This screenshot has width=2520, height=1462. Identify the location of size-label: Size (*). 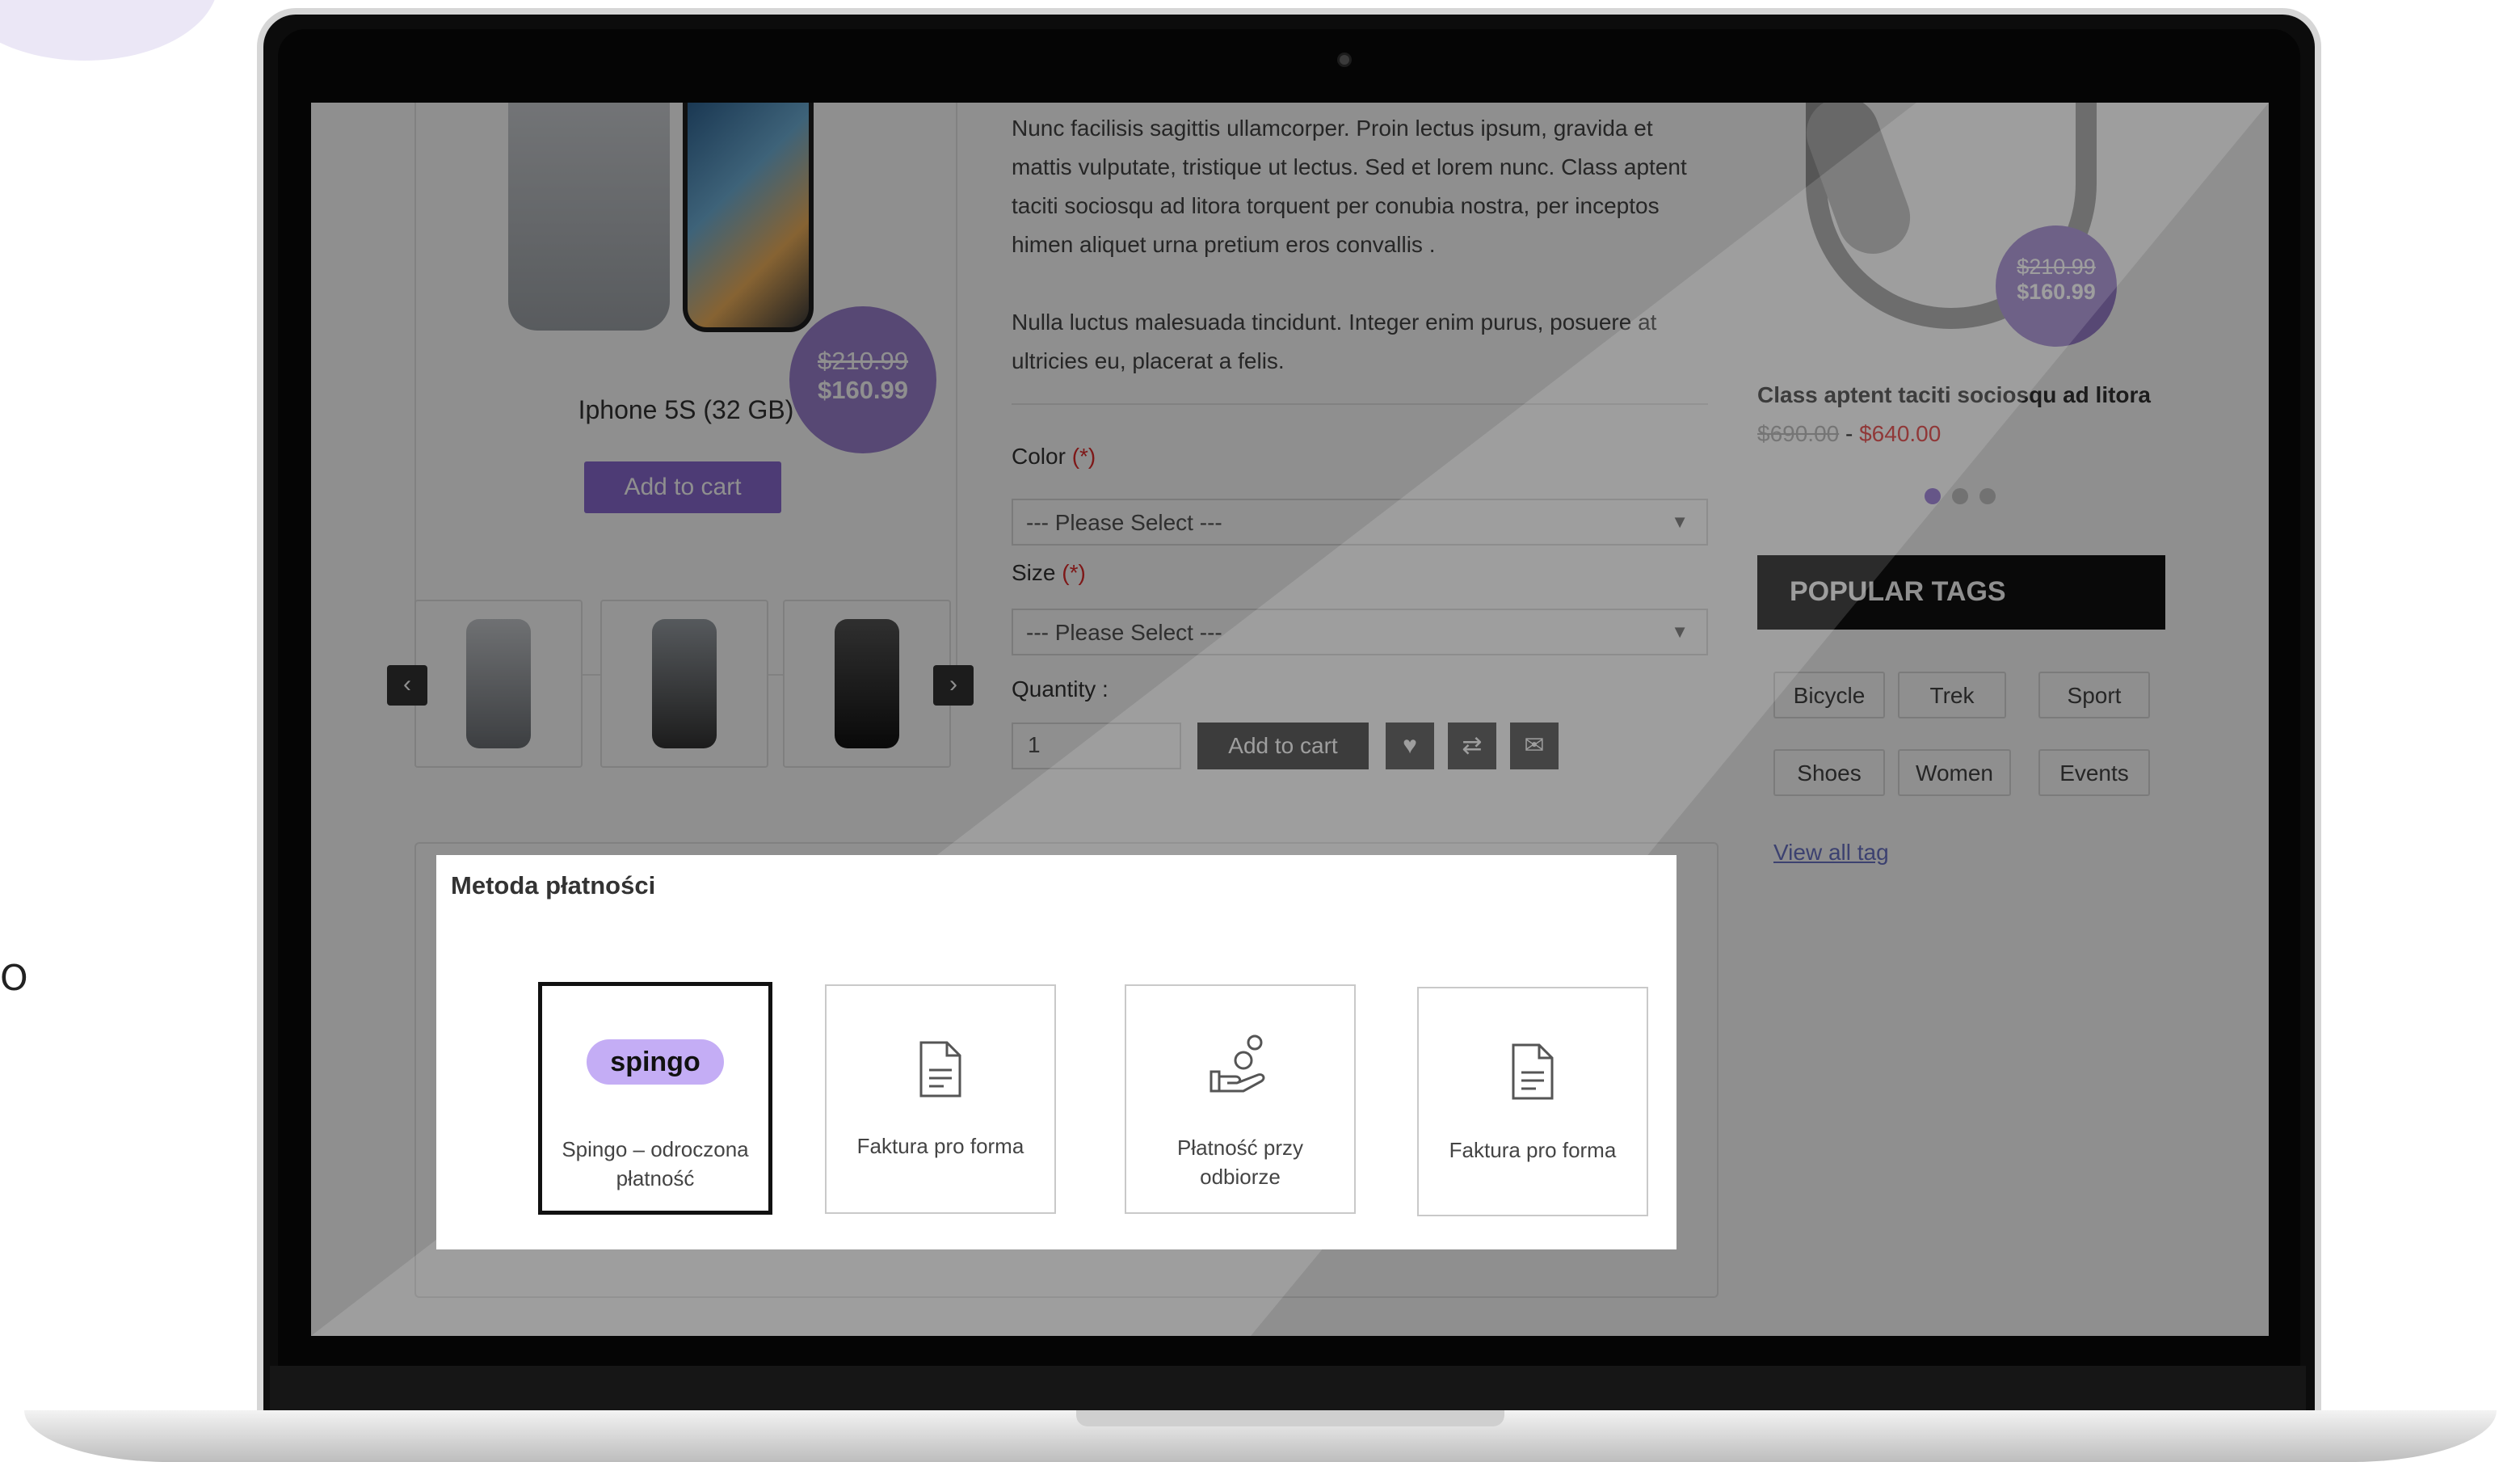
(1049, 572).